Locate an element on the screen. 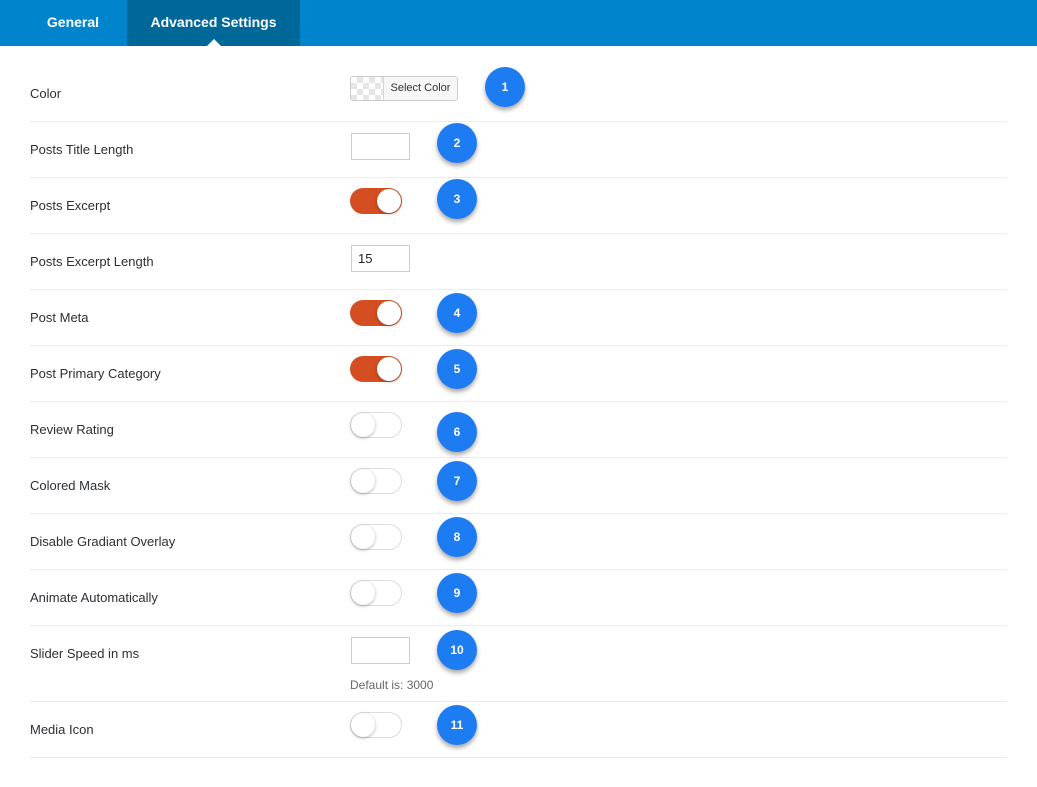 Image resolution: width=1037 pixels, height=787 pixels. post-meta-toggle is located at coordinates (376, 313).